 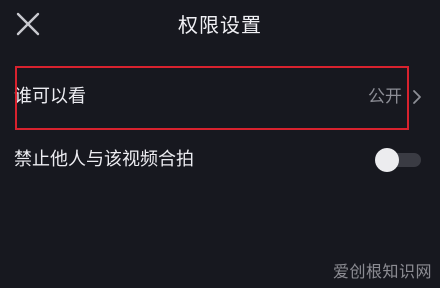 I want to click on toggle-knob, so click(x=387, y=160).